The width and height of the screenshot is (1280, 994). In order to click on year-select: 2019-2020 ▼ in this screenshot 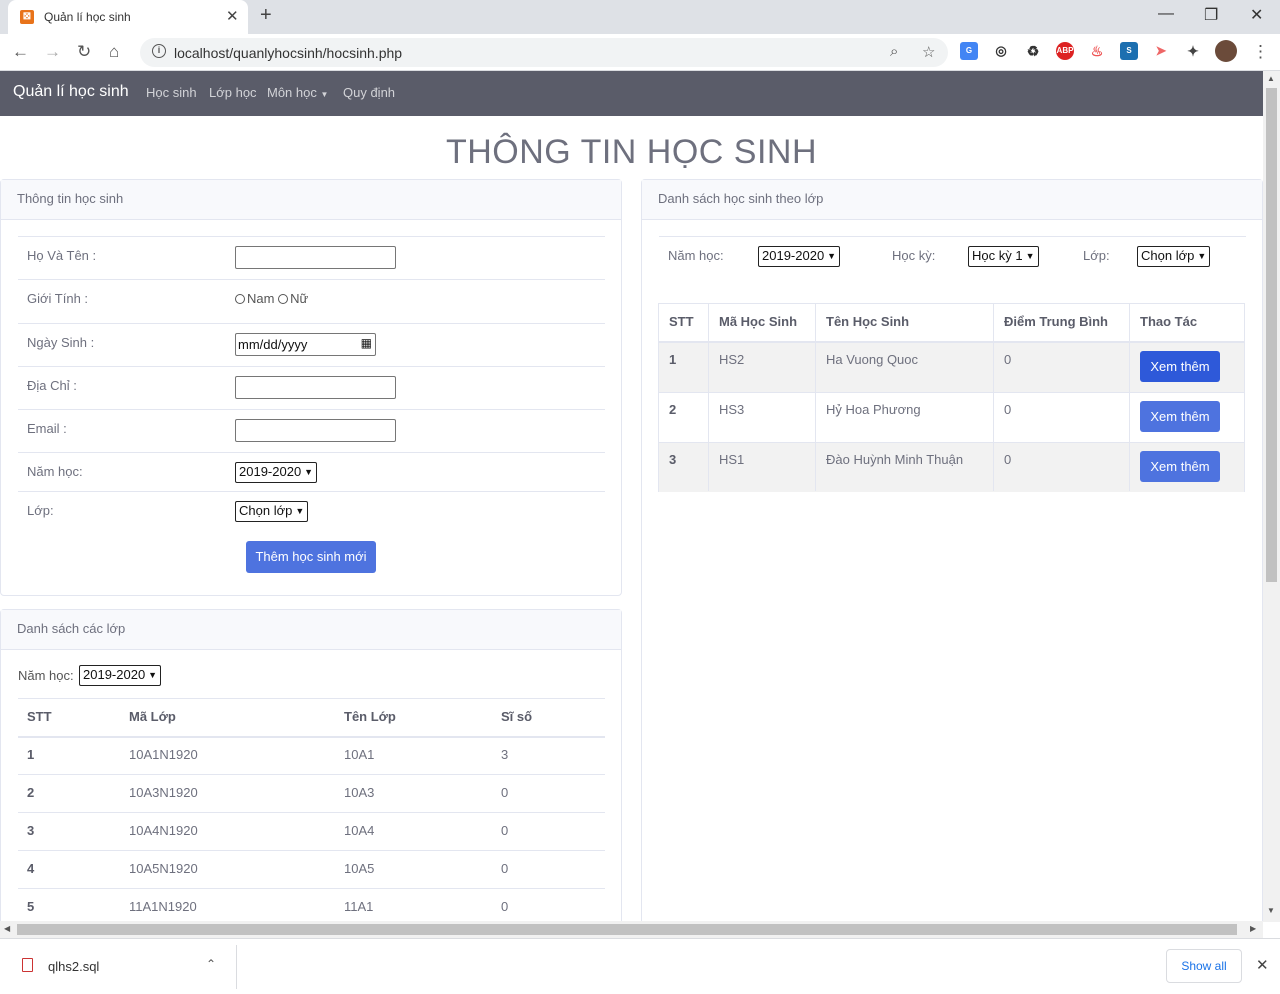, I will do `click(276, 472)`.